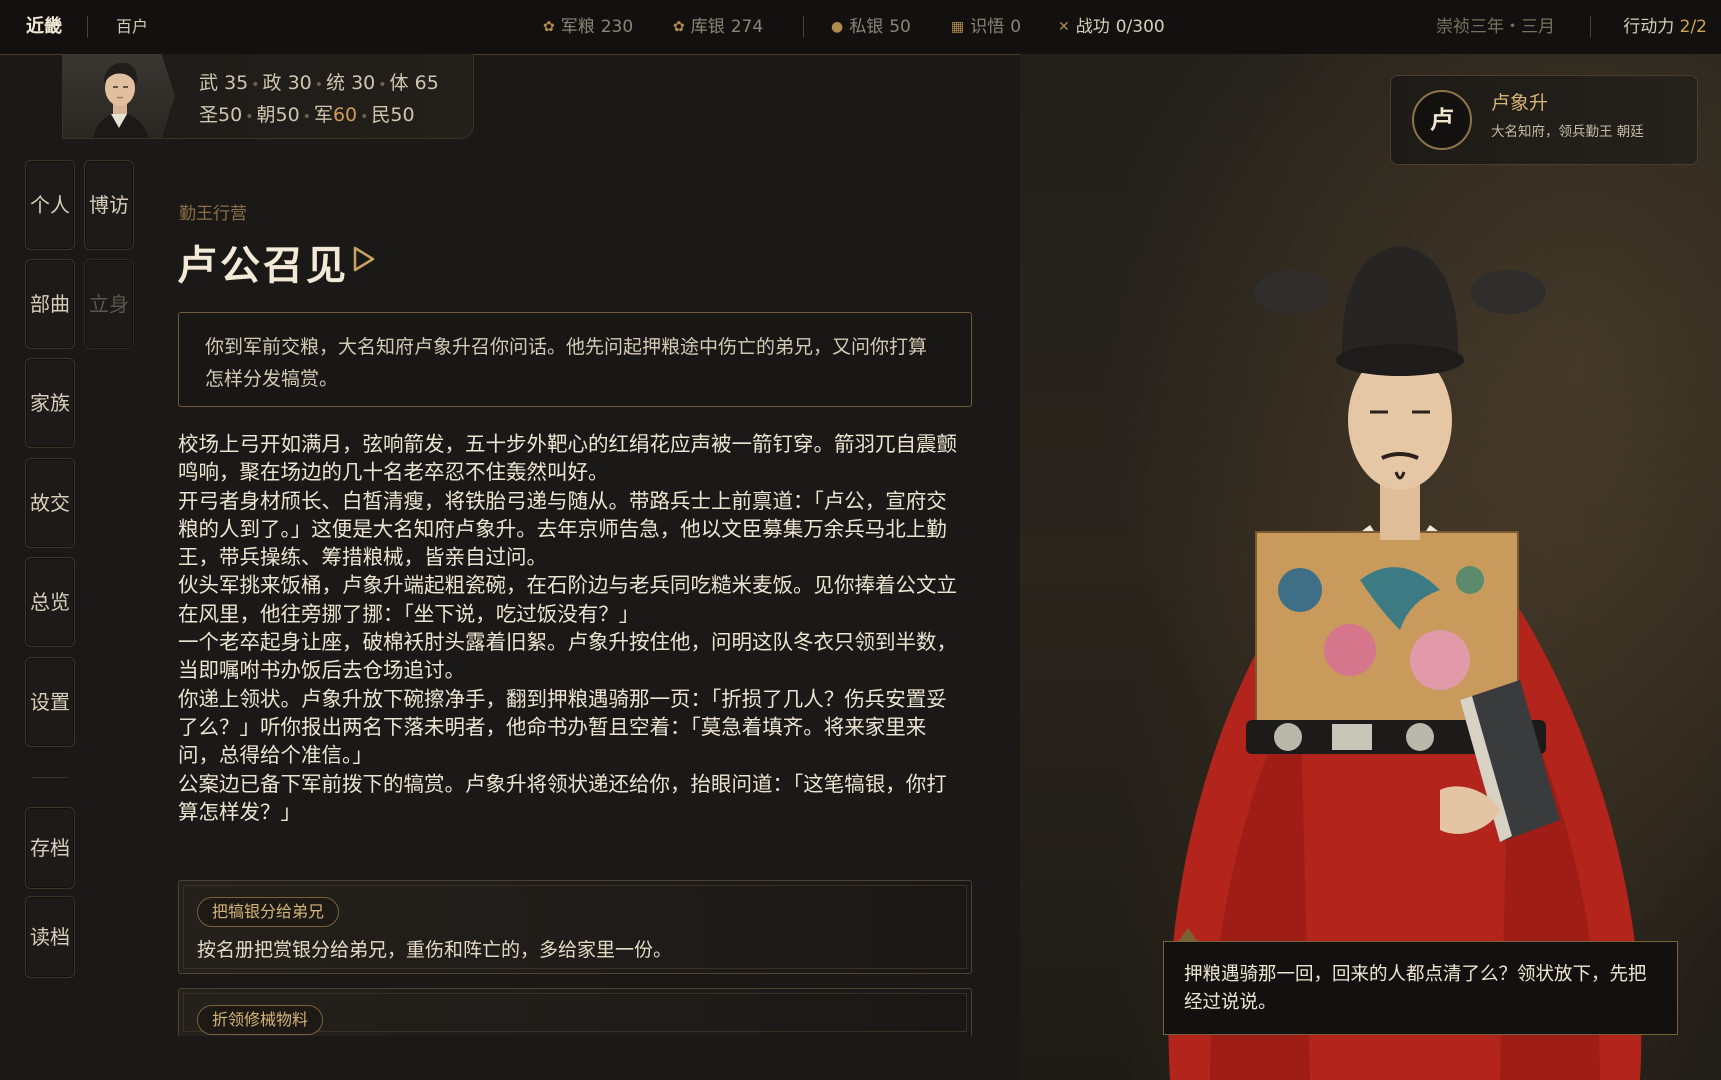 The image size is (1721, 1080). I want to click on nav-visit-button: 博访, so click(109, 205).